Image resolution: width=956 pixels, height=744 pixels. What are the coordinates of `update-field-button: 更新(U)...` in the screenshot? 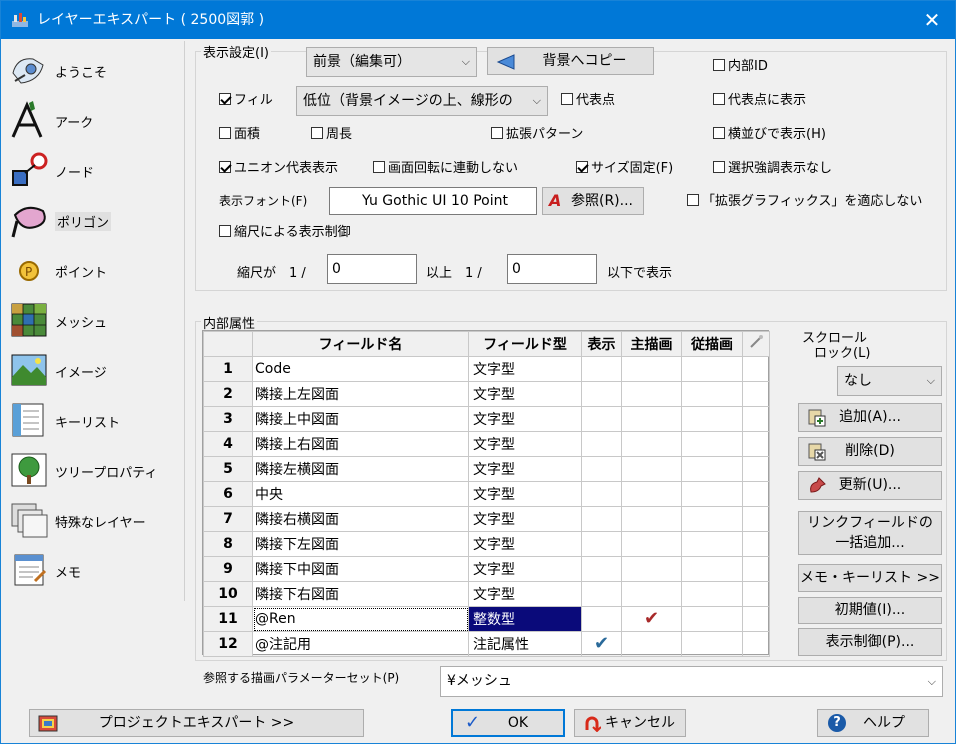 It's located at (870, 485).